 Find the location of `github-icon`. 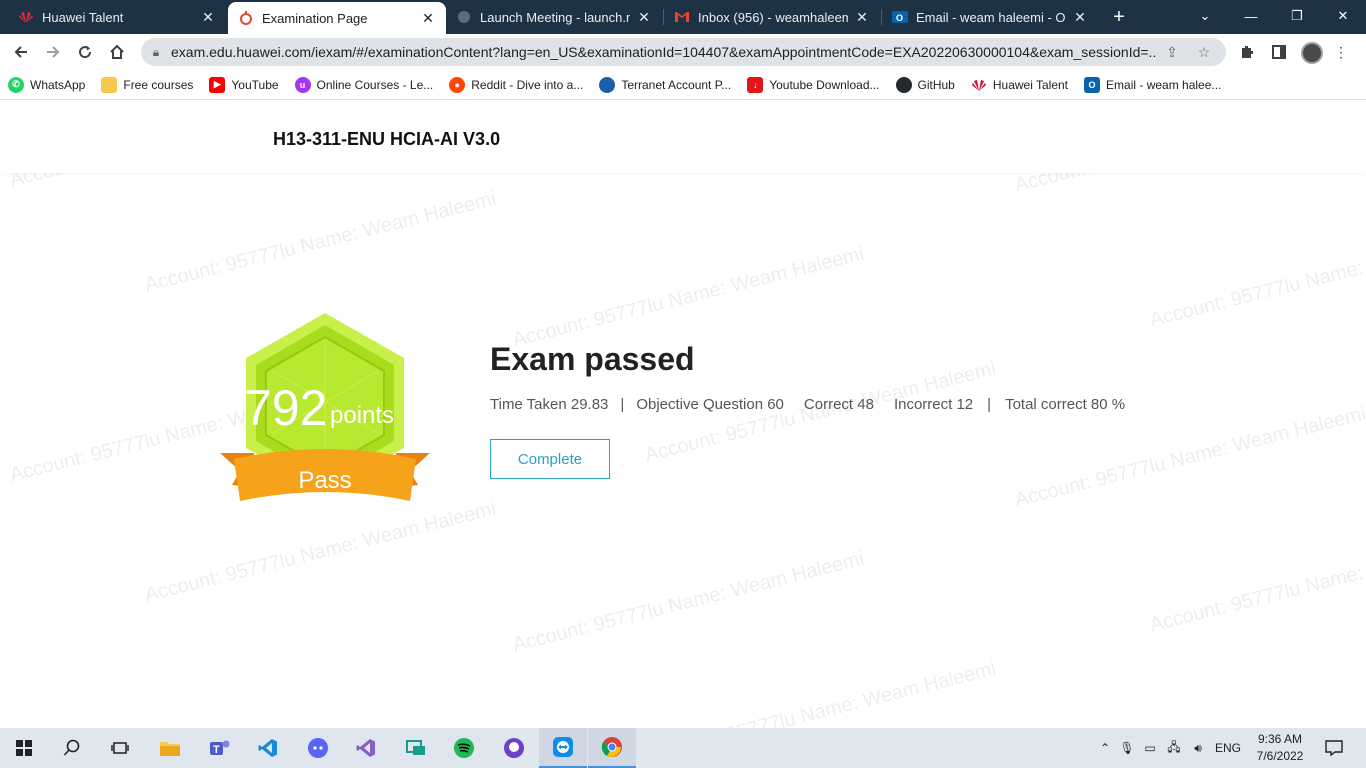

github-icon is located at coordinates (514, 748).